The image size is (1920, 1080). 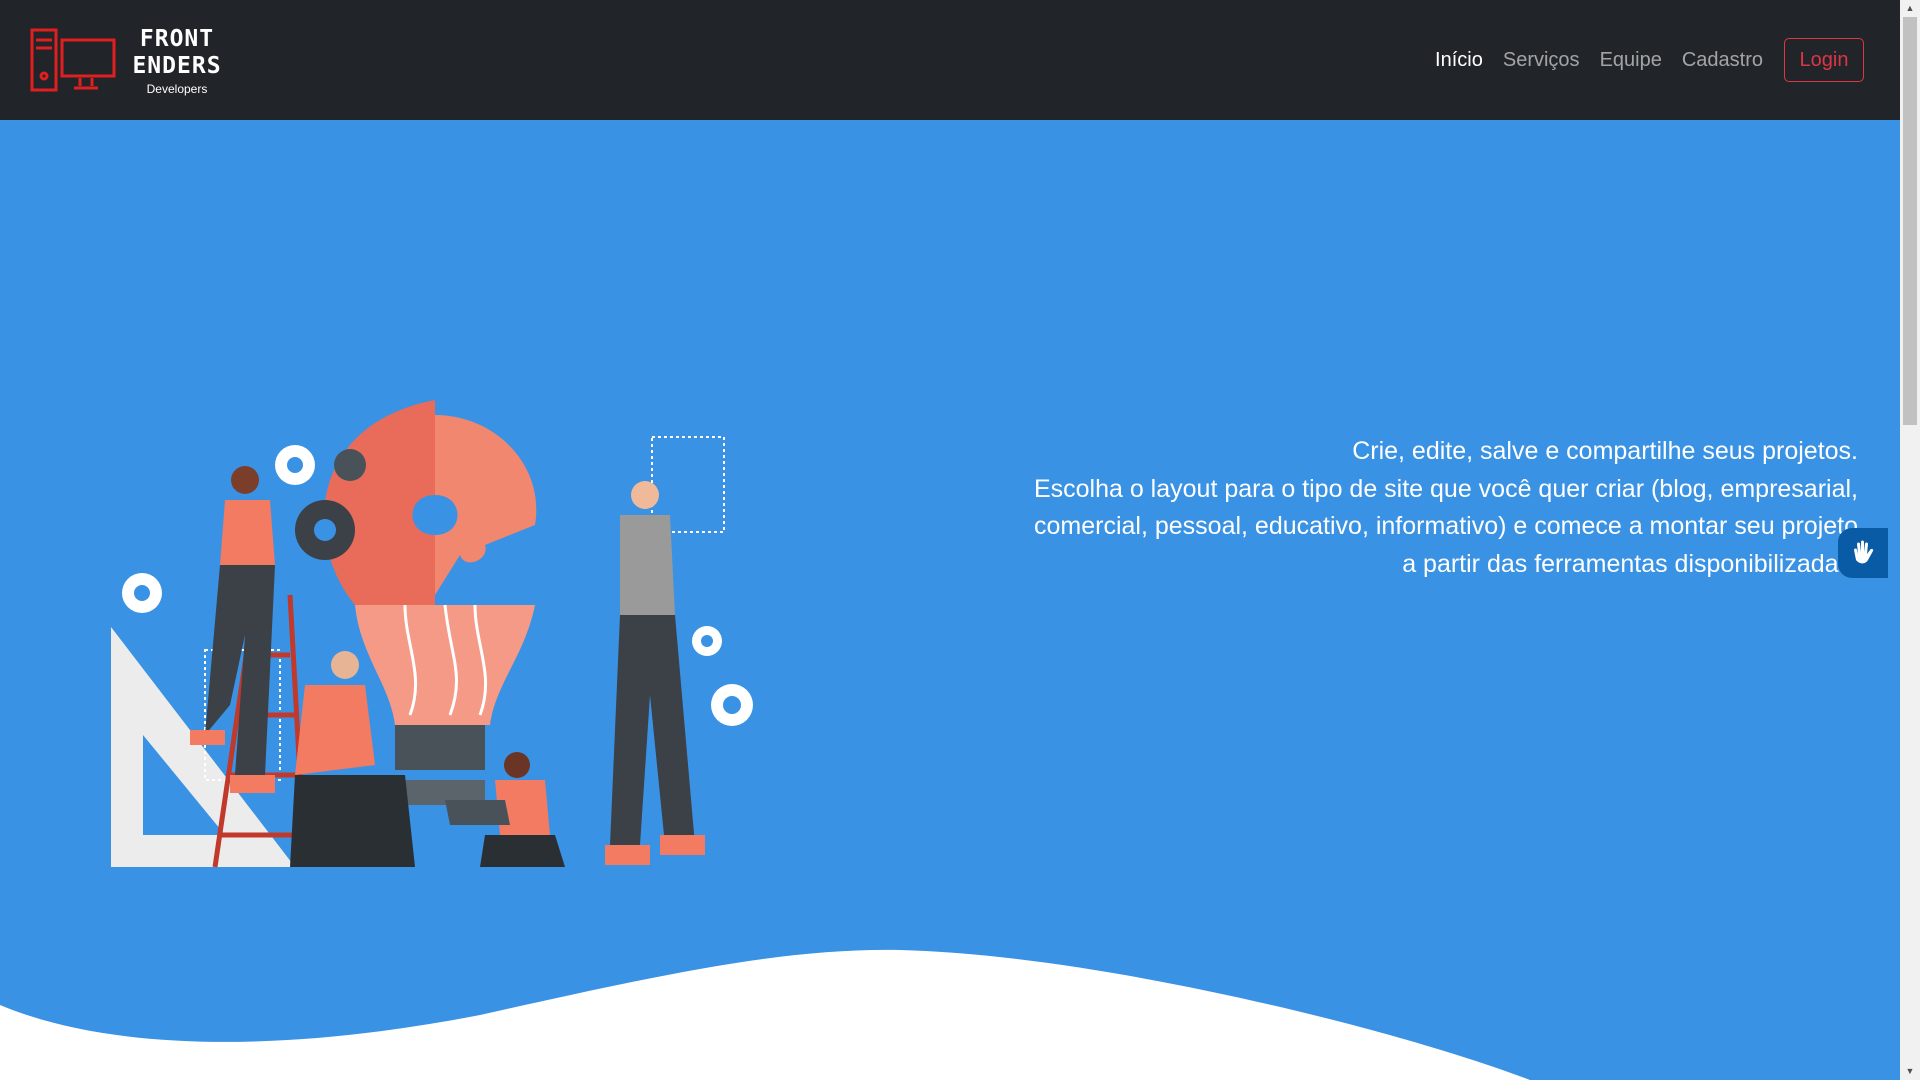 I want to click on gear-icon, so click(x=350, y=465).